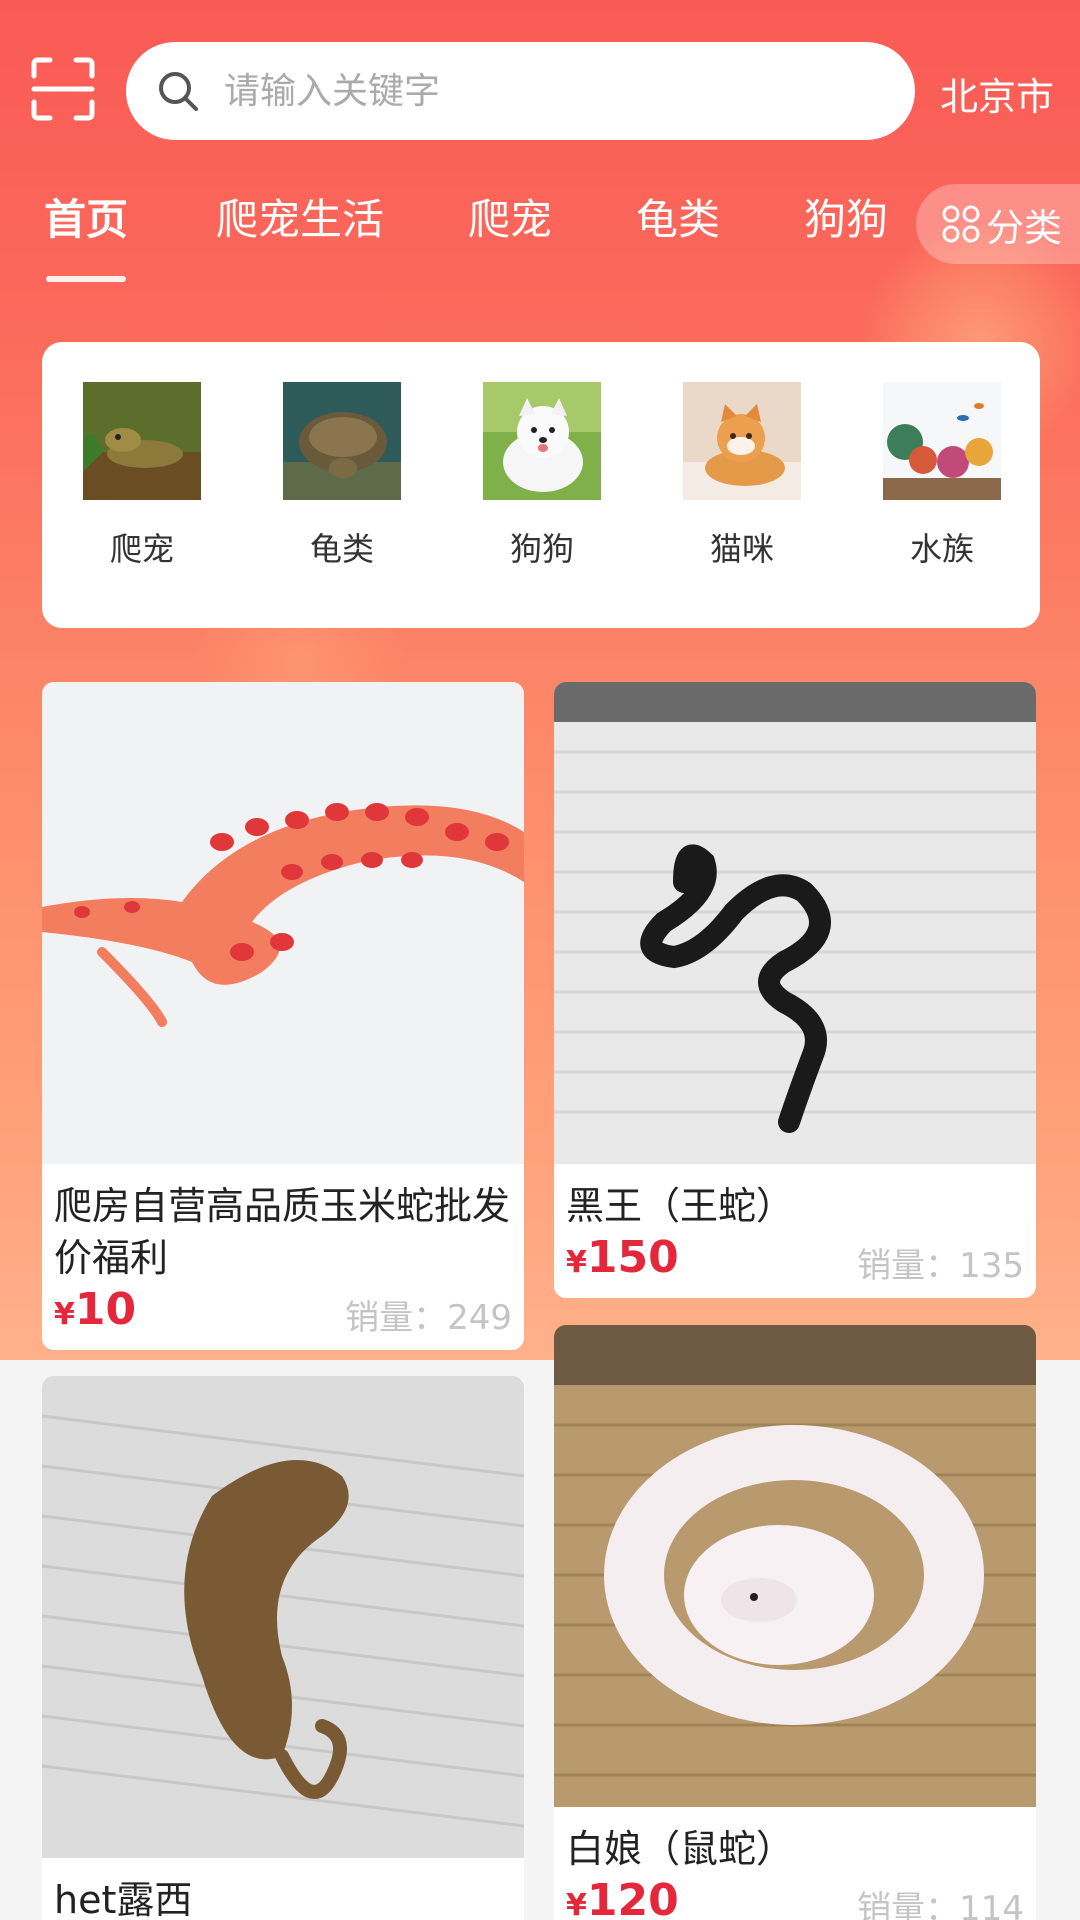 The image size is (1080, 1920). I want to click on category-item-cat: 猫咪, so click(742, 476).